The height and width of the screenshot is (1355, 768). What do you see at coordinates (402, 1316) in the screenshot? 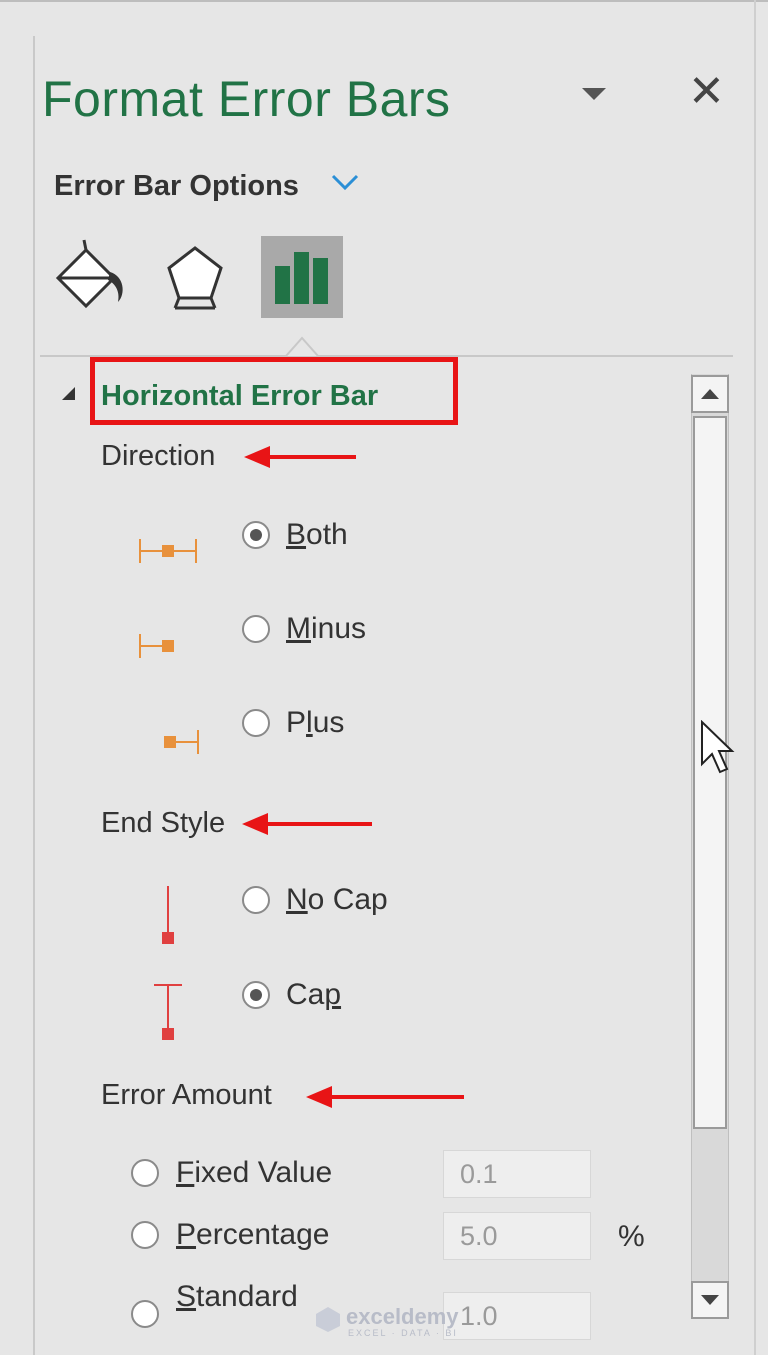
I see `watermark-name: exceldemy` at bounding box center [402, 1316].